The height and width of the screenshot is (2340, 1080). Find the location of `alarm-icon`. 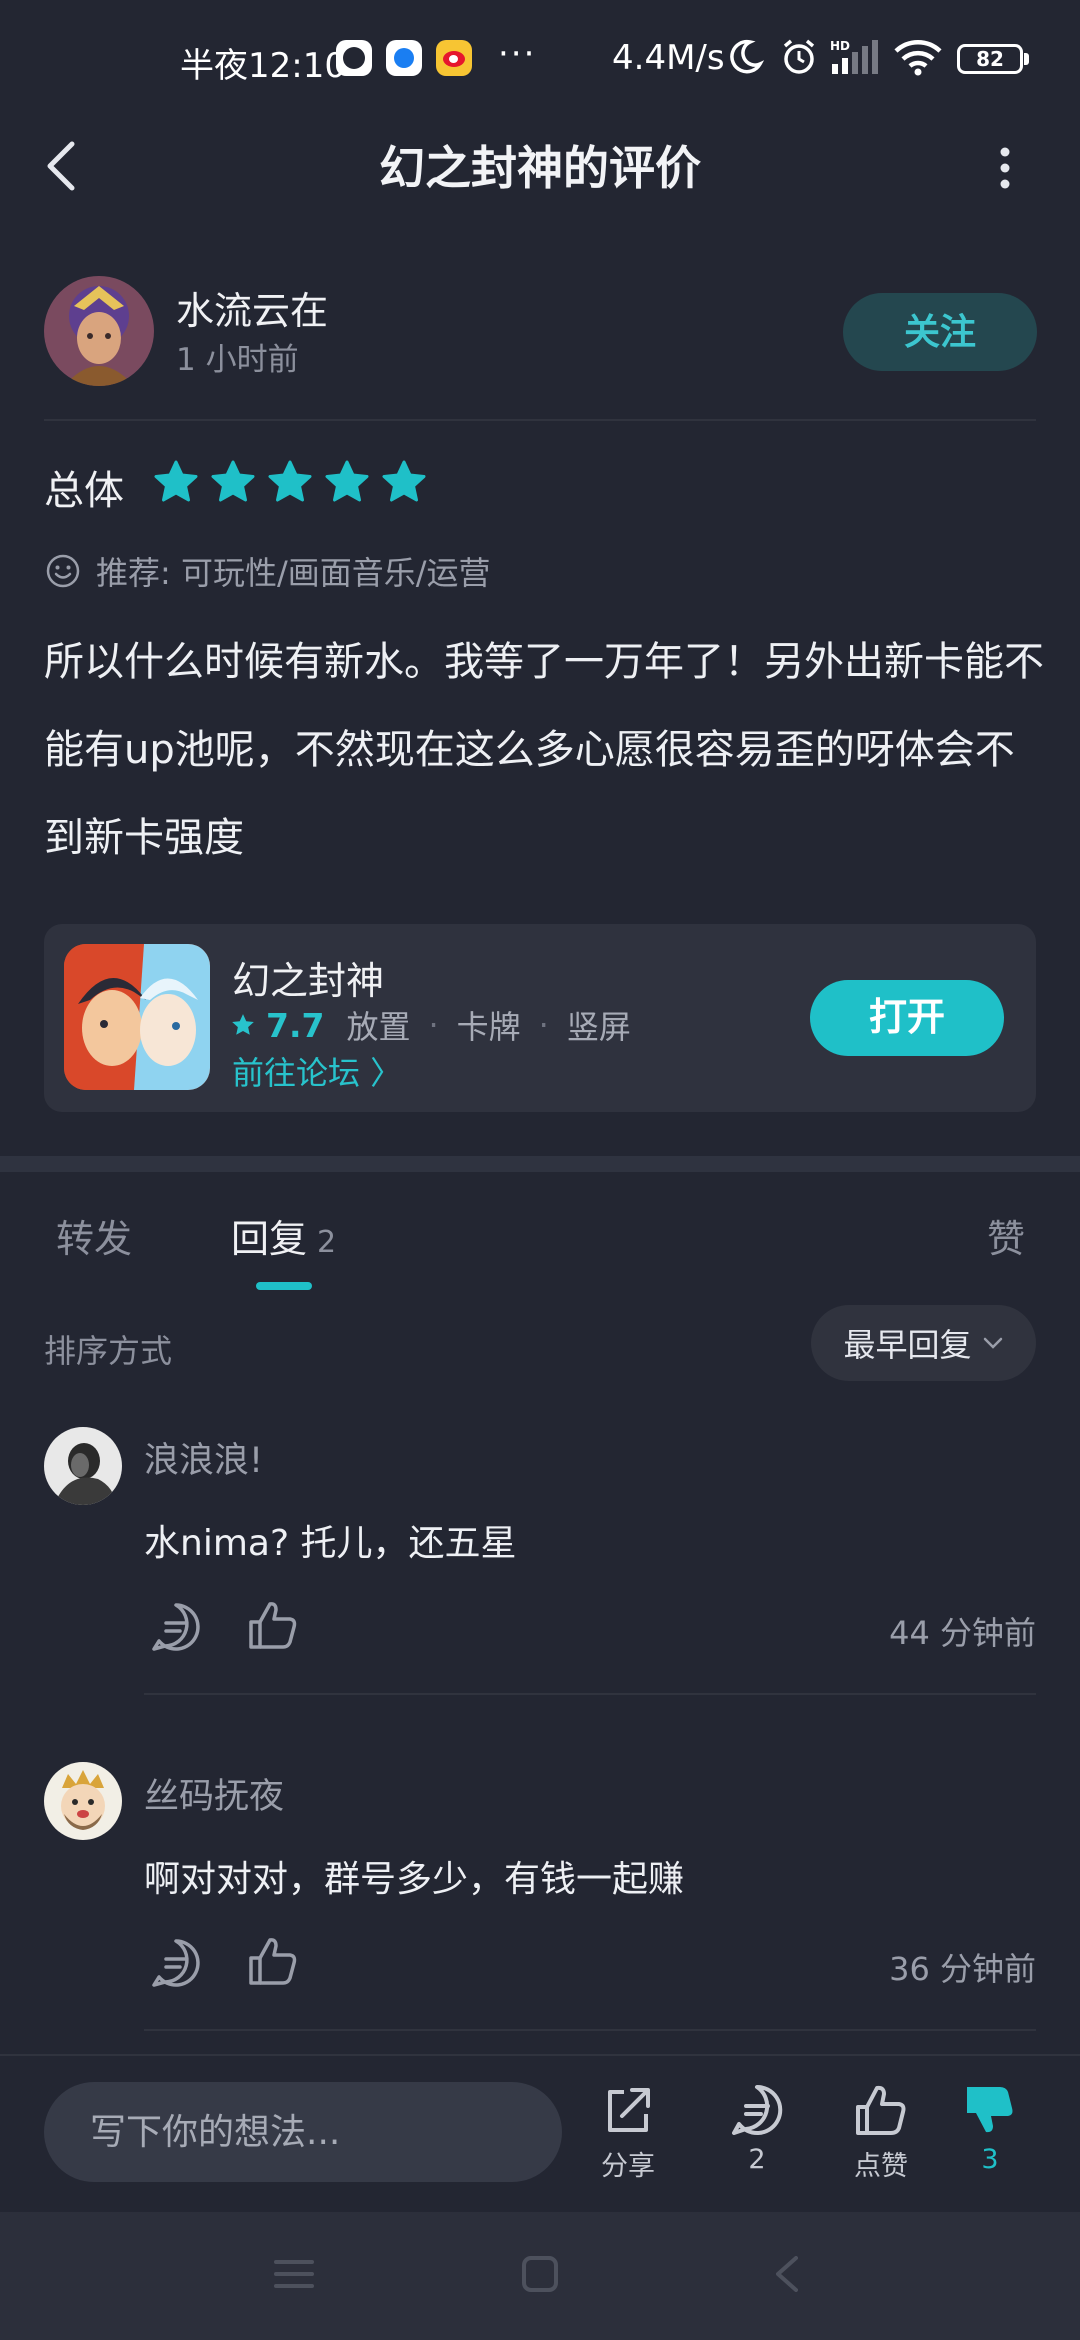

alarm-icon is located at coordinates (799, 56).